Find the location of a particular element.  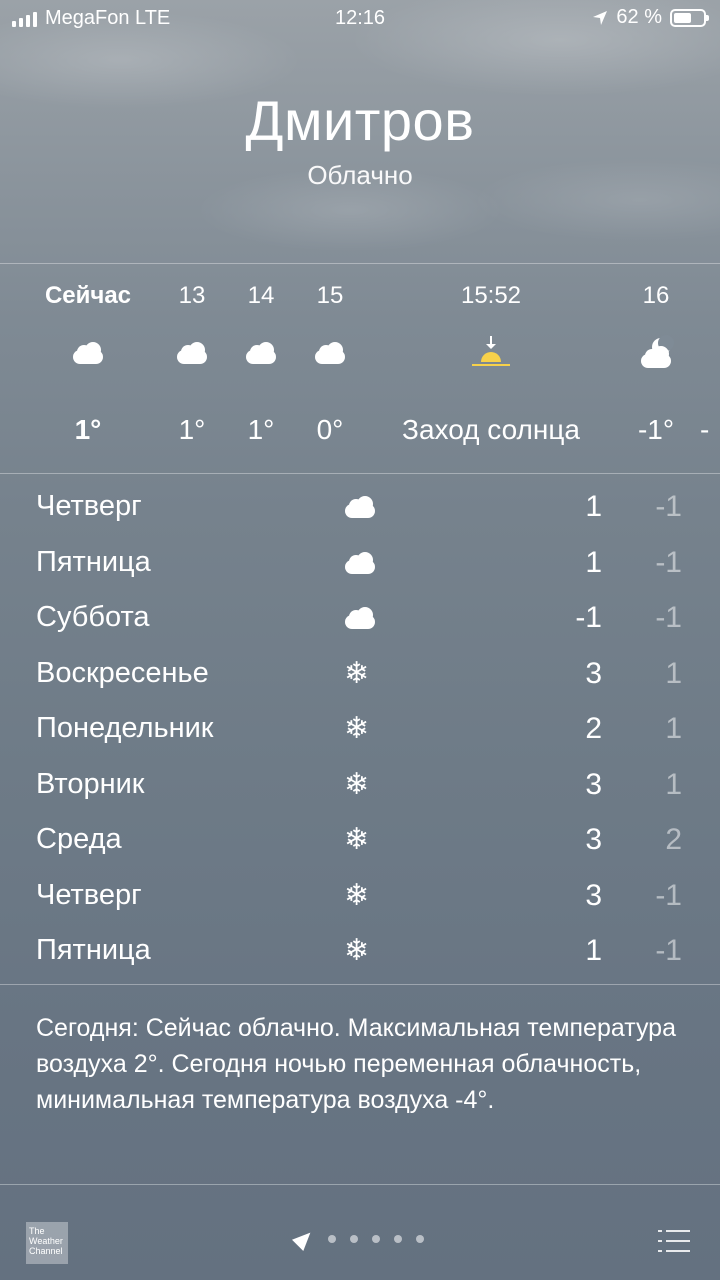

day-row: Пятница ❄ 1 -1 is located at coordinates (360, 954).